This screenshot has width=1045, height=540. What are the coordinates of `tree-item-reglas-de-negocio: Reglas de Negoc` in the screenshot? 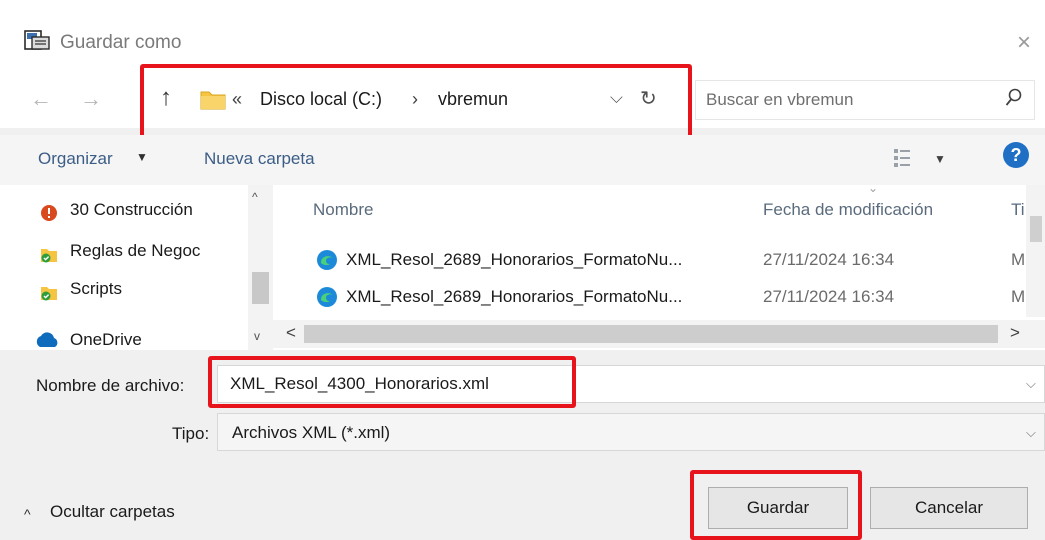 It's located at (135, 251).